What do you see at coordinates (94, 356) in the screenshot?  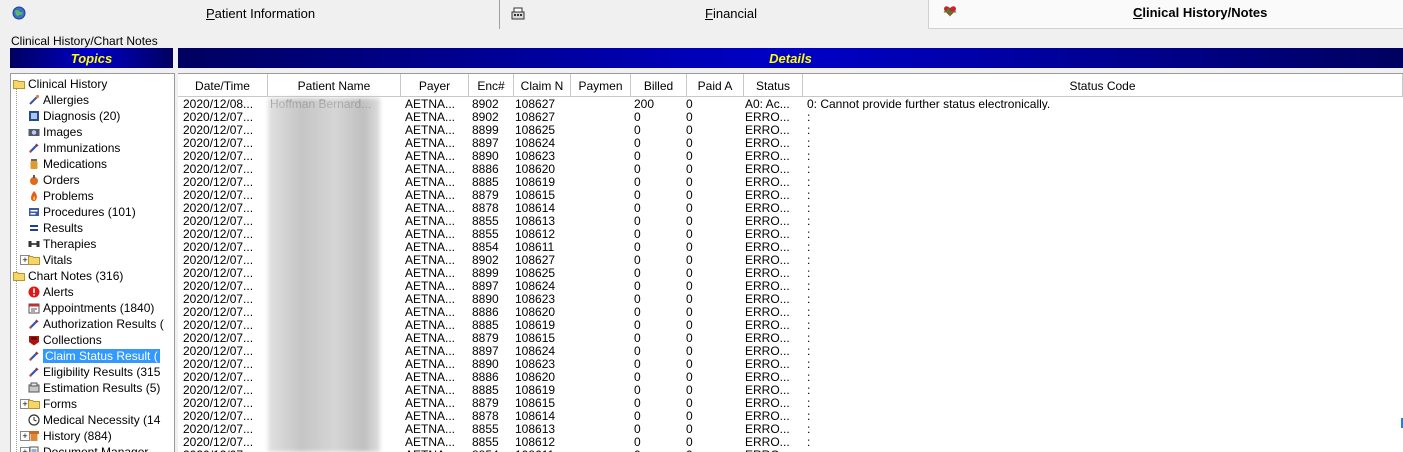 I see `tree-item-claim-status-result: Claim Status Result (` at bounding box center [94, 356].